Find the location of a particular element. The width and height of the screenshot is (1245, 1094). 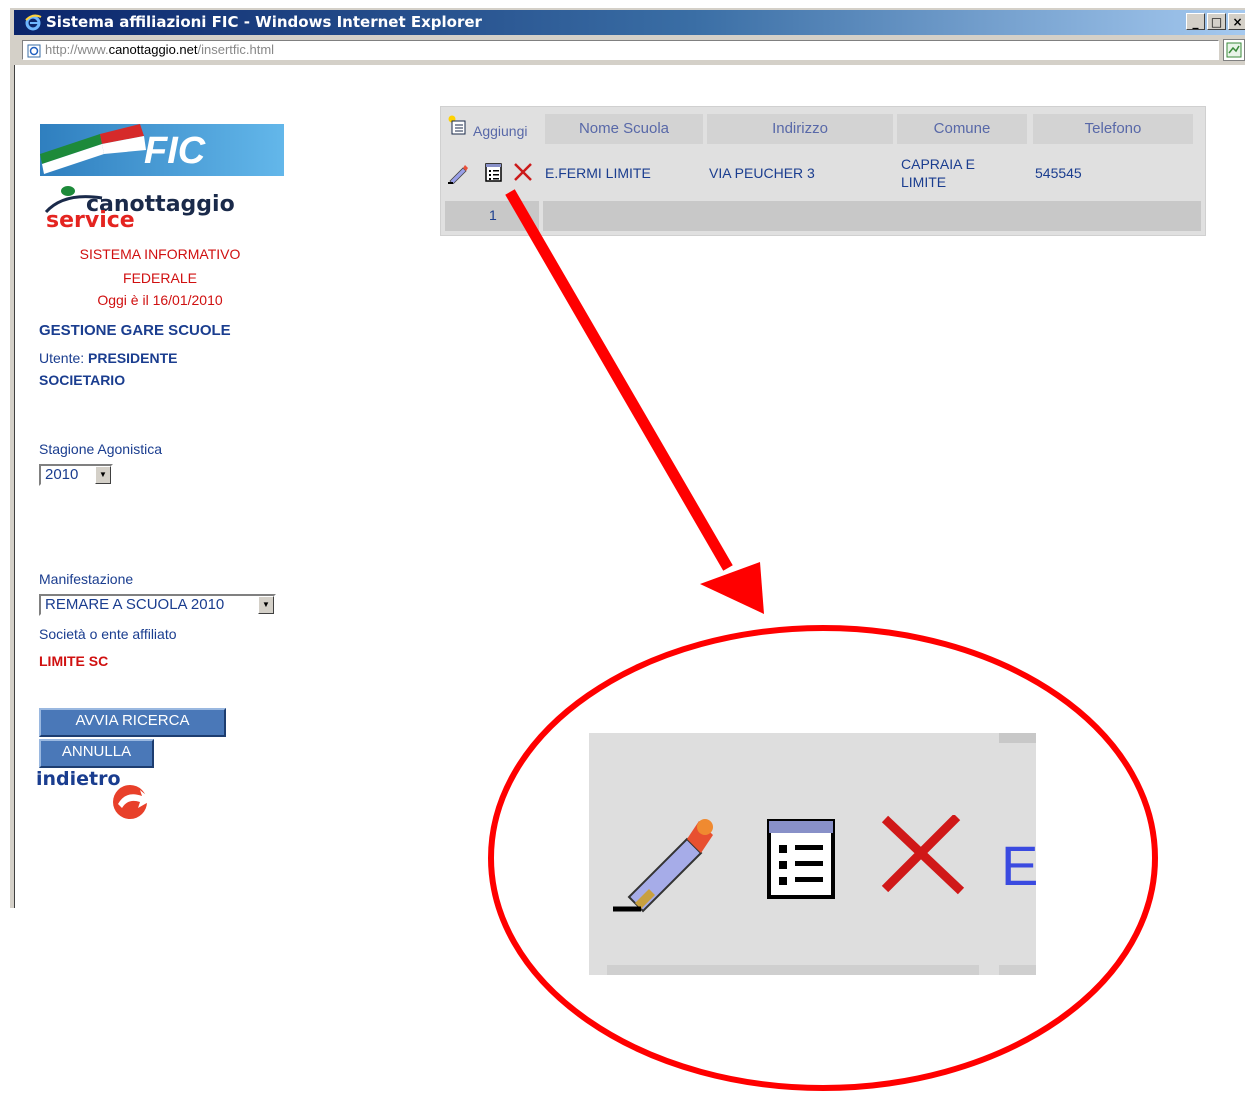

detail-icon-zoomed is located at coordinates (801, 859).